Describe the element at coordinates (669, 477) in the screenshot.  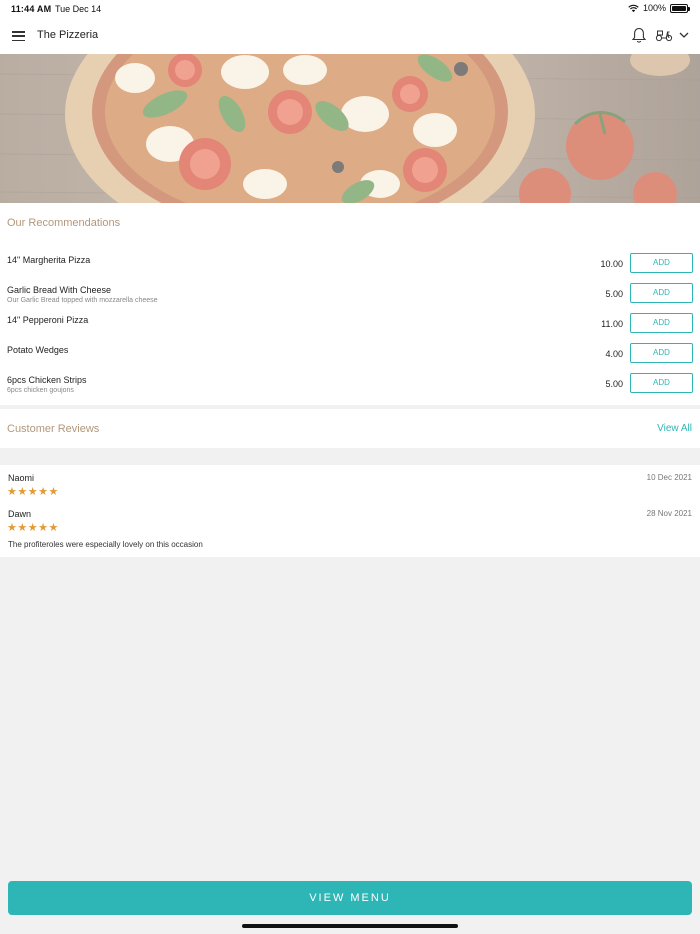
I see `review-date: 10 Dec 2021` at that location.